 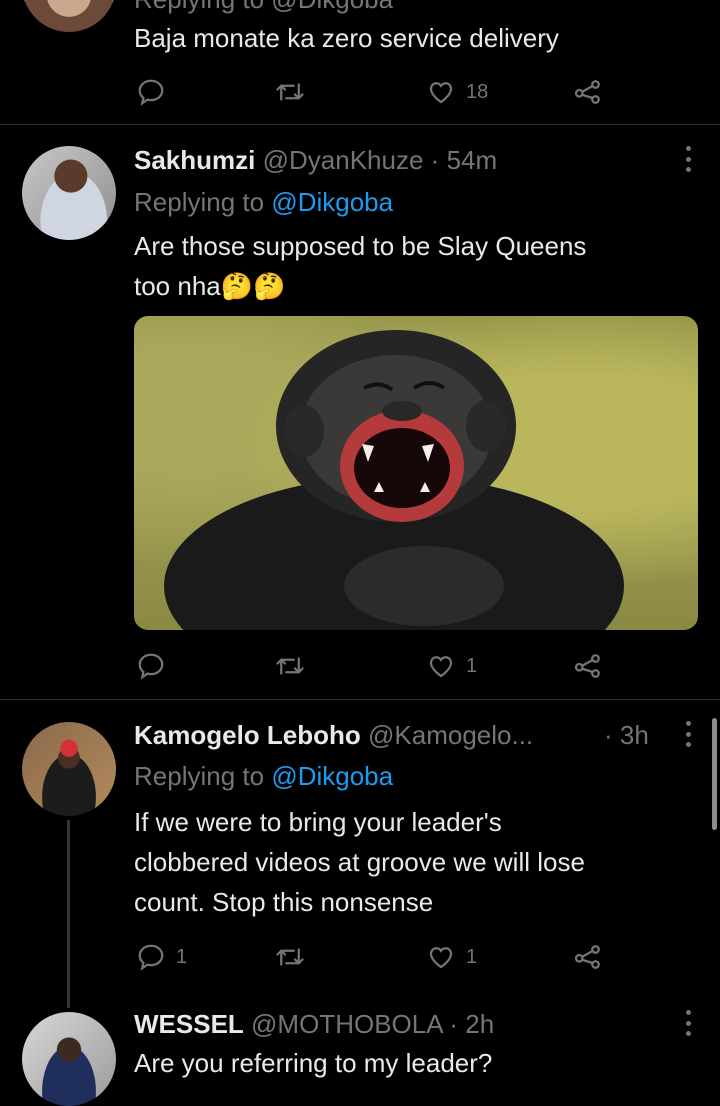 I want to click on scrollbar, so click(x=714, y=774).